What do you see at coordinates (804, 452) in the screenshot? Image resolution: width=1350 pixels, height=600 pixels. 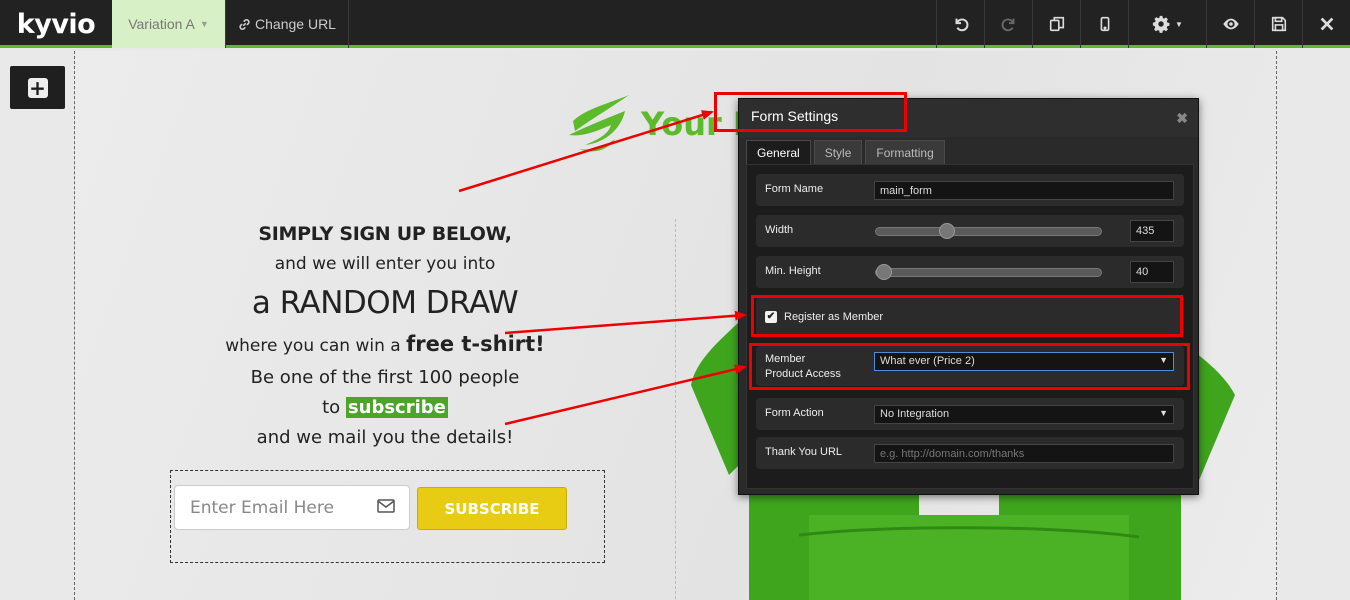 I see `thank-you-url-label: Thank You URL` at bounding box center [804, 452].